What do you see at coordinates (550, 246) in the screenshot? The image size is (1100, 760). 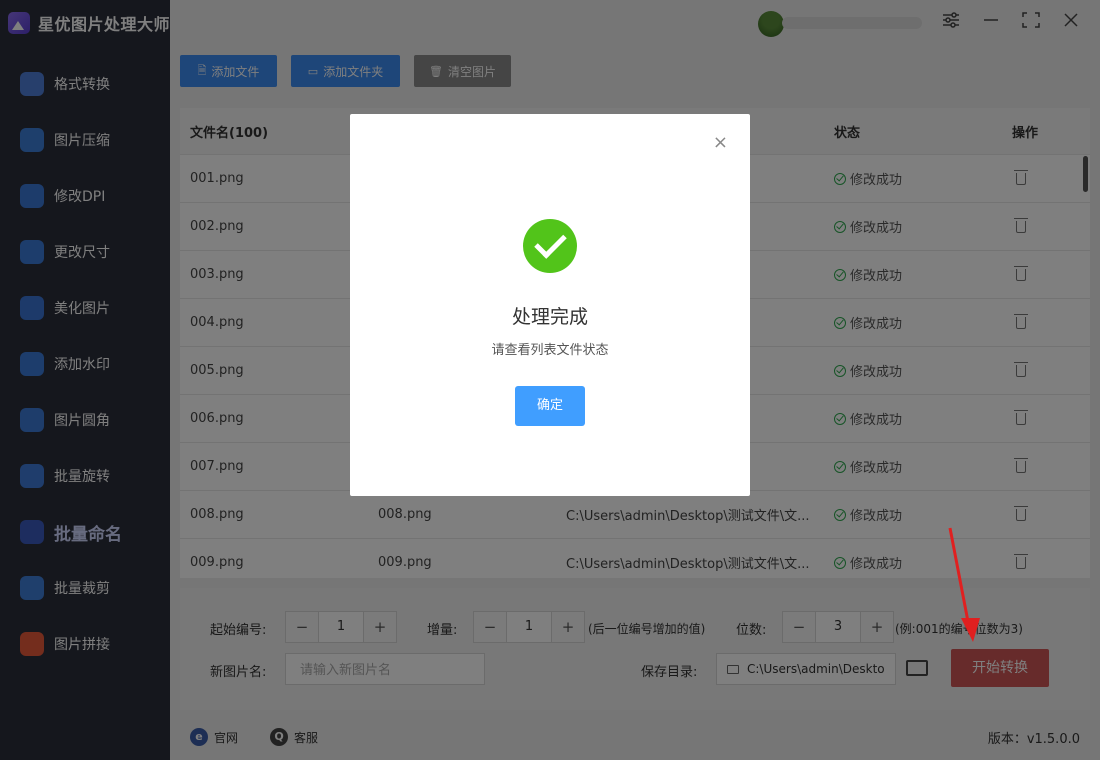 I see `success-check-icon` at bounding box center [550, 246].